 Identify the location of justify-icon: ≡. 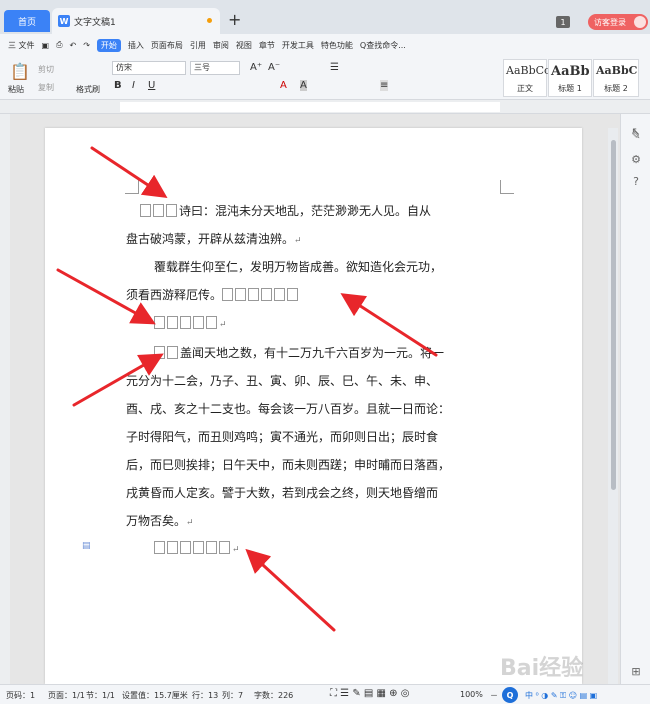
(384, 85).